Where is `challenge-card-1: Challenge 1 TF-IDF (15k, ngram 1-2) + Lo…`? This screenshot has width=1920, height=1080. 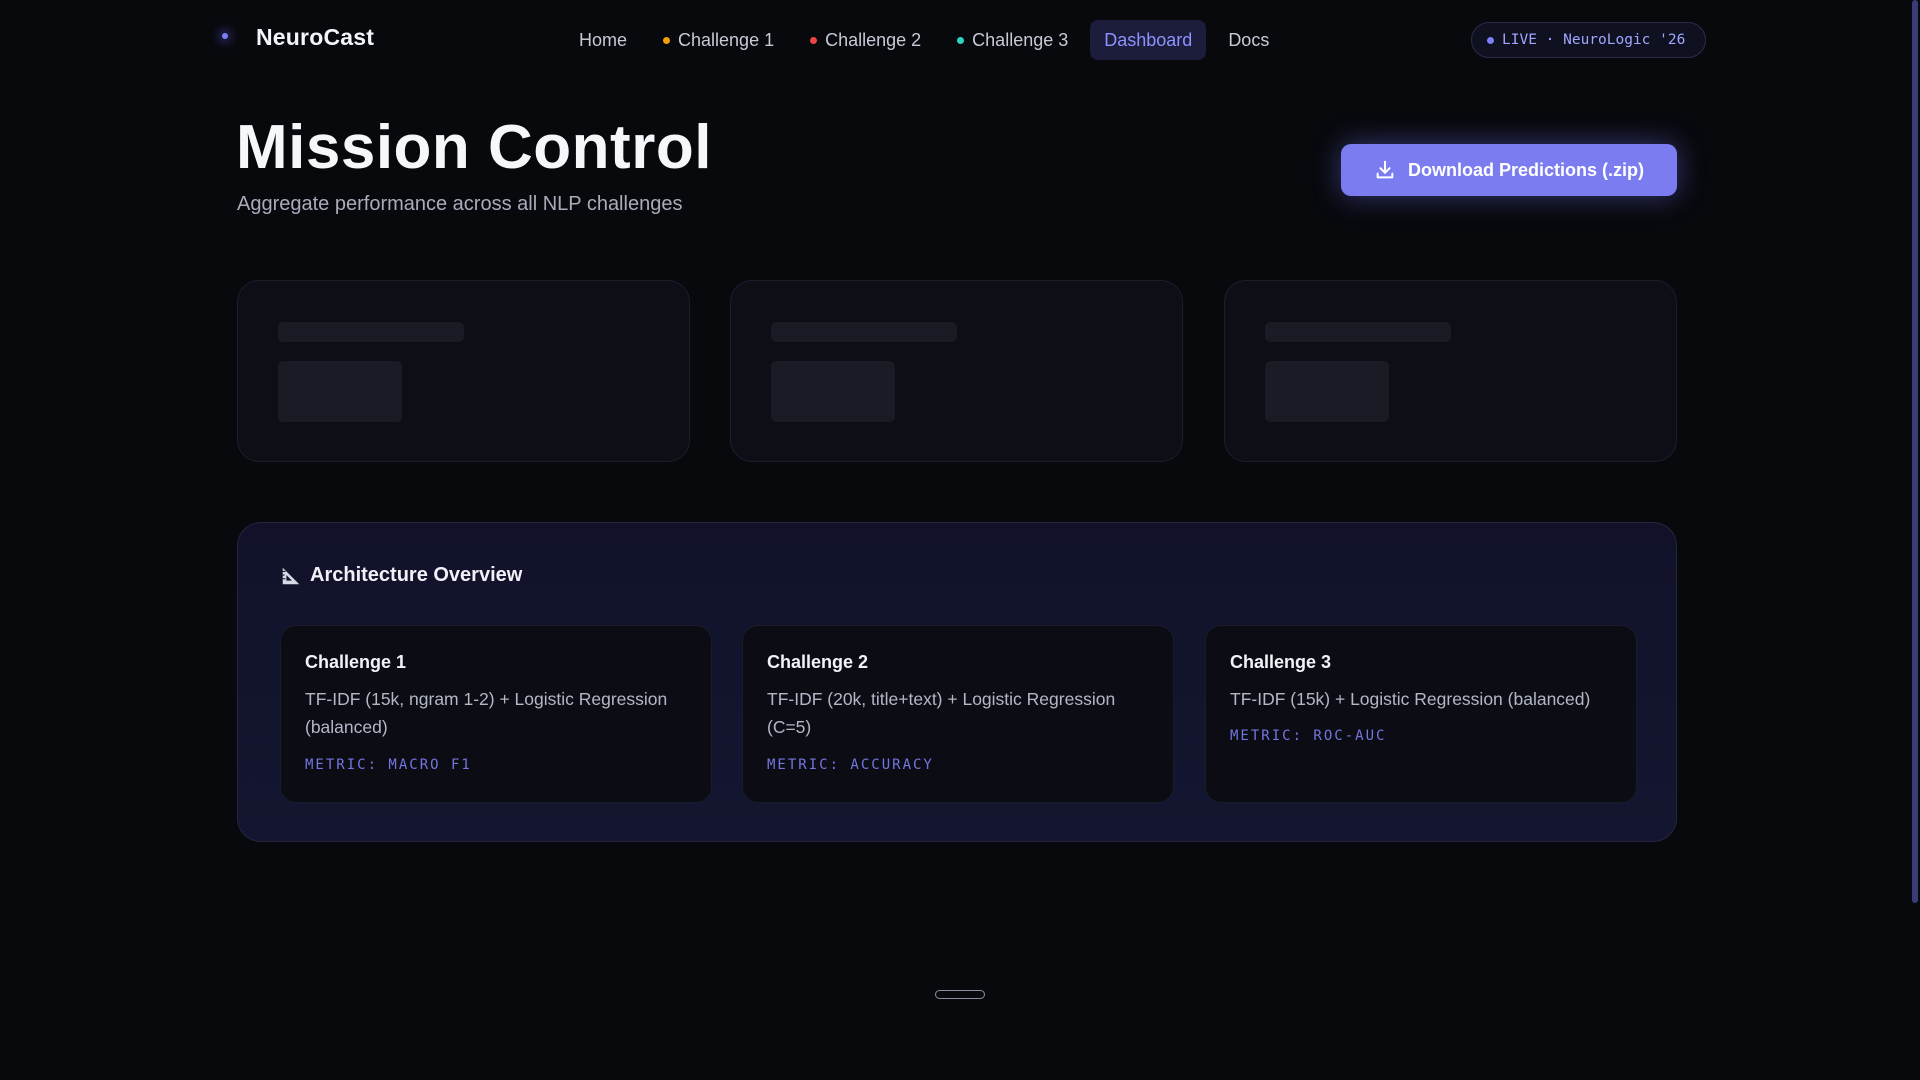 challenge-card-1: Challenge 1 TF-IDF (15k, ngram 1-2) + Lo… is located at coordinates (496, 714).